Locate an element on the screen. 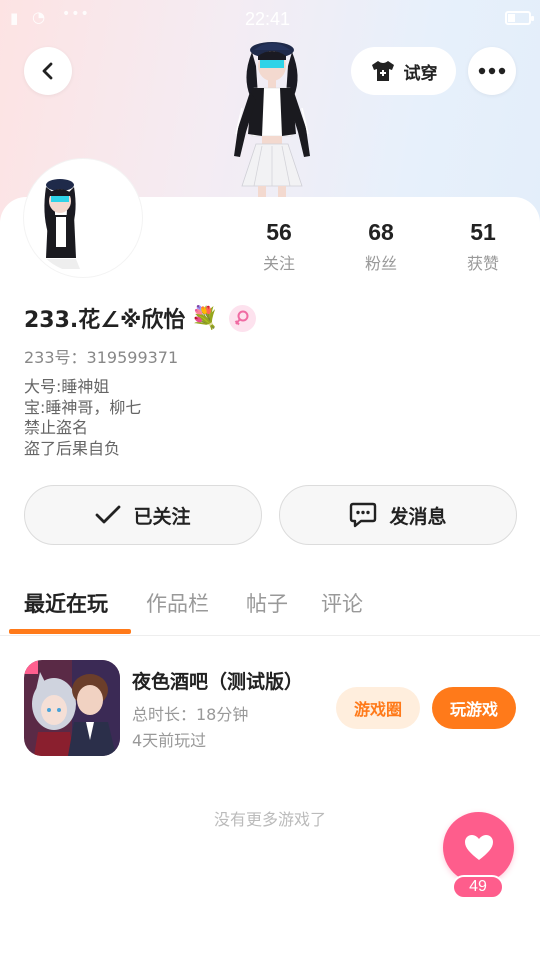  bio: 大号:睡神姐 宝:睡神哥，柳七 禁止盗名 盗了后果自负 is located at coordinates (82, 418).